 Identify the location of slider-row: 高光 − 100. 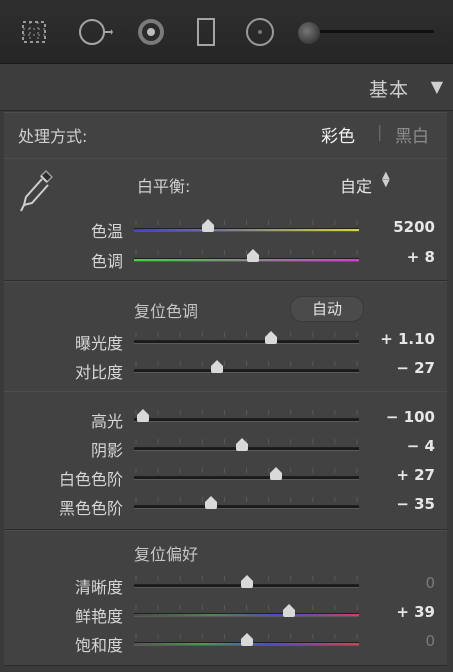
(225, 419).